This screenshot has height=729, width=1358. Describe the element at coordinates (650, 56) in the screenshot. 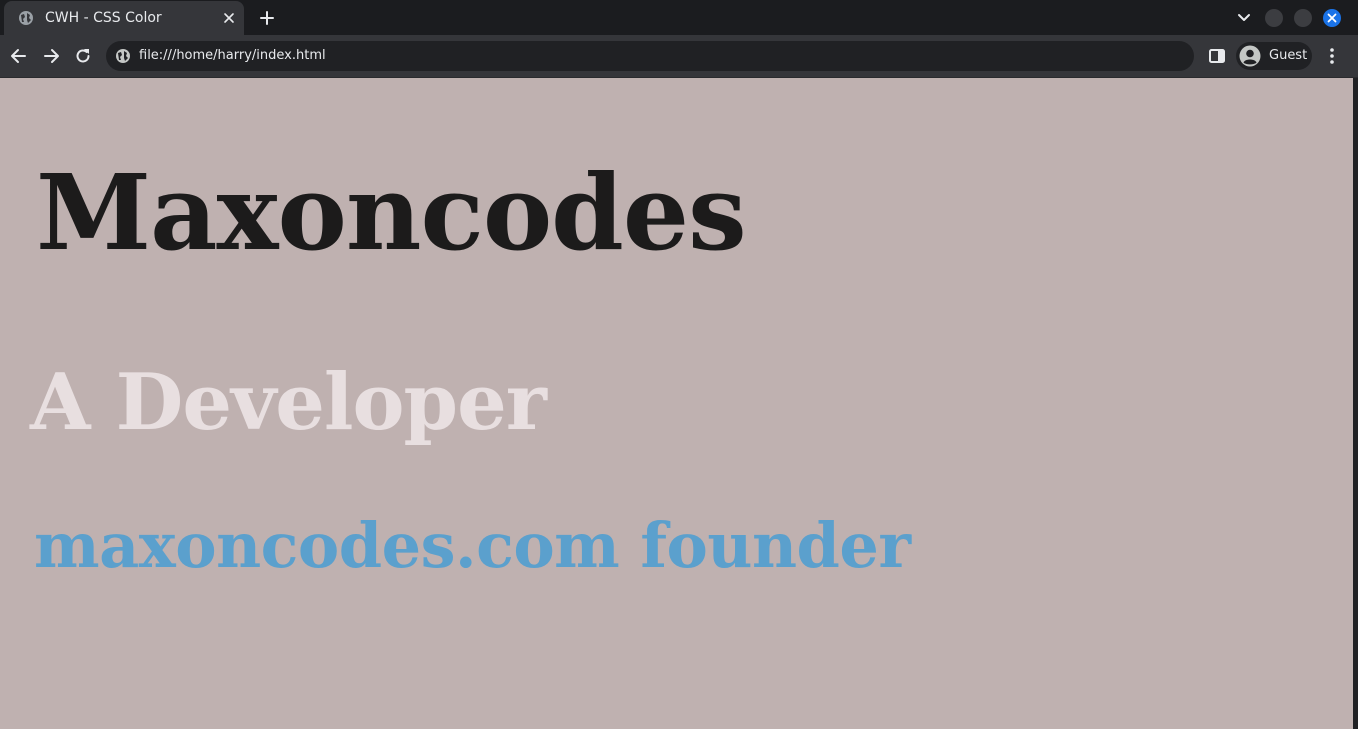

I see `address-bar: file:///home/harry/index.html` at that location.